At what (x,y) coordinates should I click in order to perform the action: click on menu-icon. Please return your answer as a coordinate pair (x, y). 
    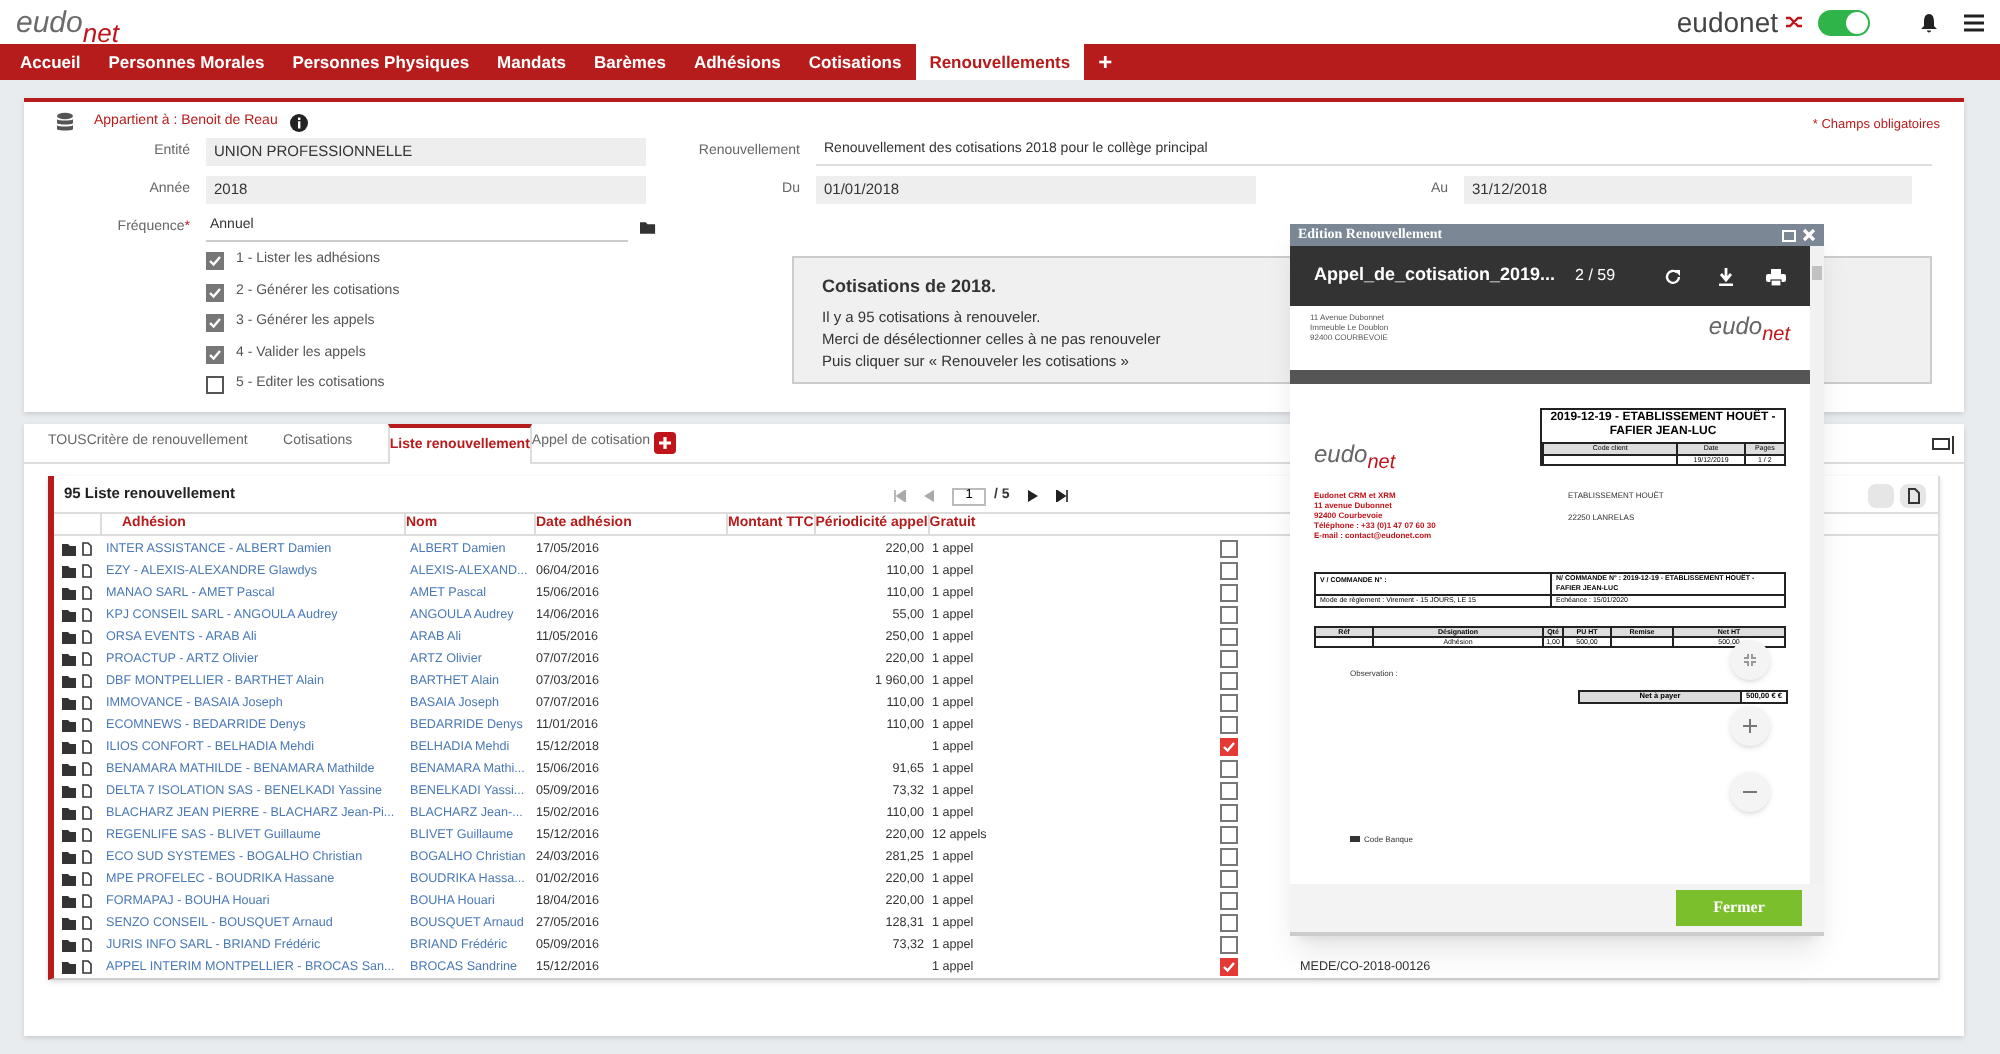
    Looking at the image, I should click on (1974, 22).